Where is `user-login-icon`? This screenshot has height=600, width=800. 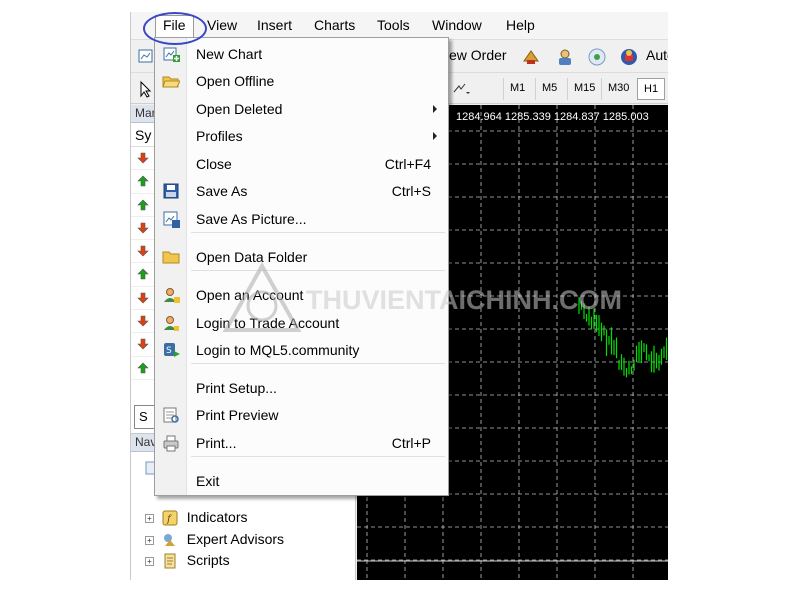
user-login-icon is located at coordinates (171, 323).